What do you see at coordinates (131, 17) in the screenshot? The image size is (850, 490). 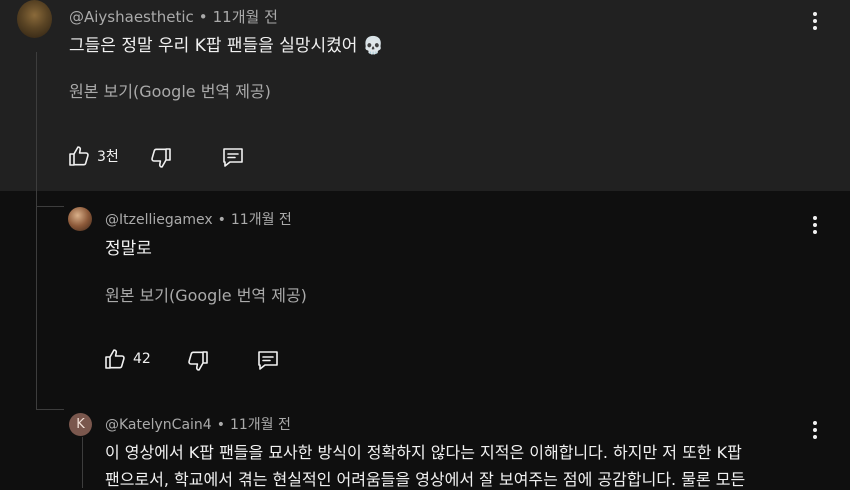 I see `author-name: @Aiyshaesthetic` at bounding box center [131, 17].